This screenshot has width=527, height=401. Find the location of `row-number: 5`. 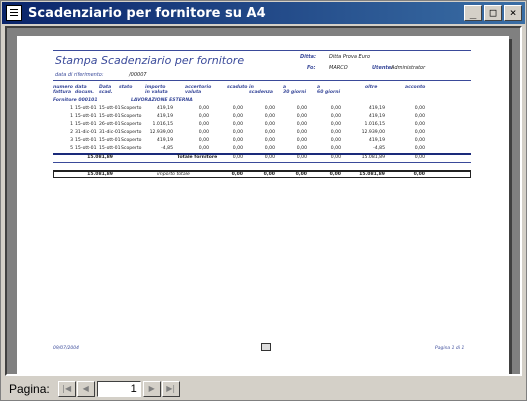

row-number: 5 is located at coordinates (71, 148).